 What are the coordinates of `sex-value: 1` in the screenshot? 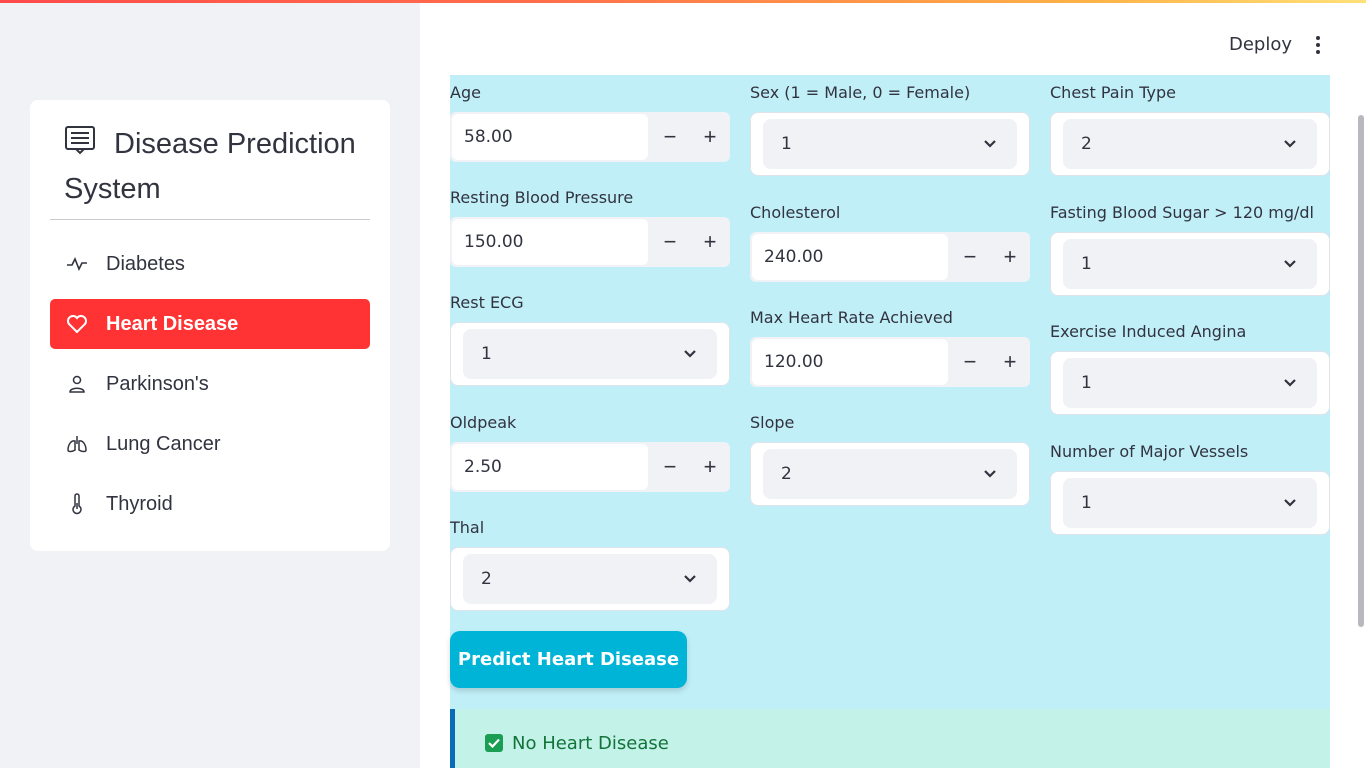 It's located at (786, 144).